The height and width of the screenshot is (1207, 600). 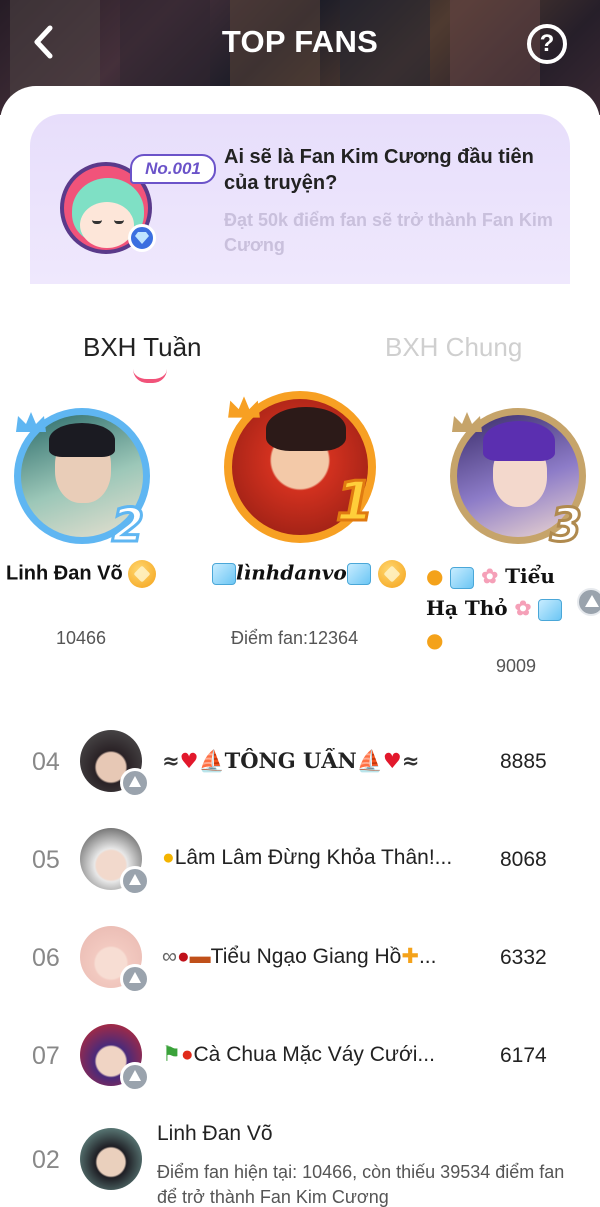 I want to click on podium-score-3: 9009, so click(x=516, y=666).